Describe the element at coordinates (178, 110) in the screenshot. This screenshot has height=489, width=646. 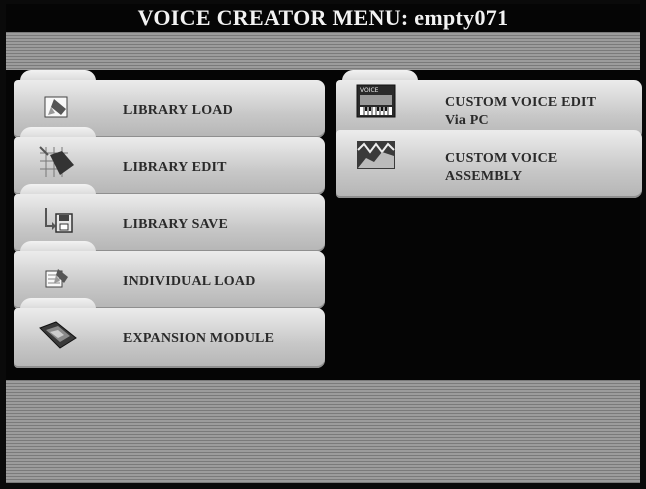
I see `library-load-label: LIBRARY LOAD` at that location.